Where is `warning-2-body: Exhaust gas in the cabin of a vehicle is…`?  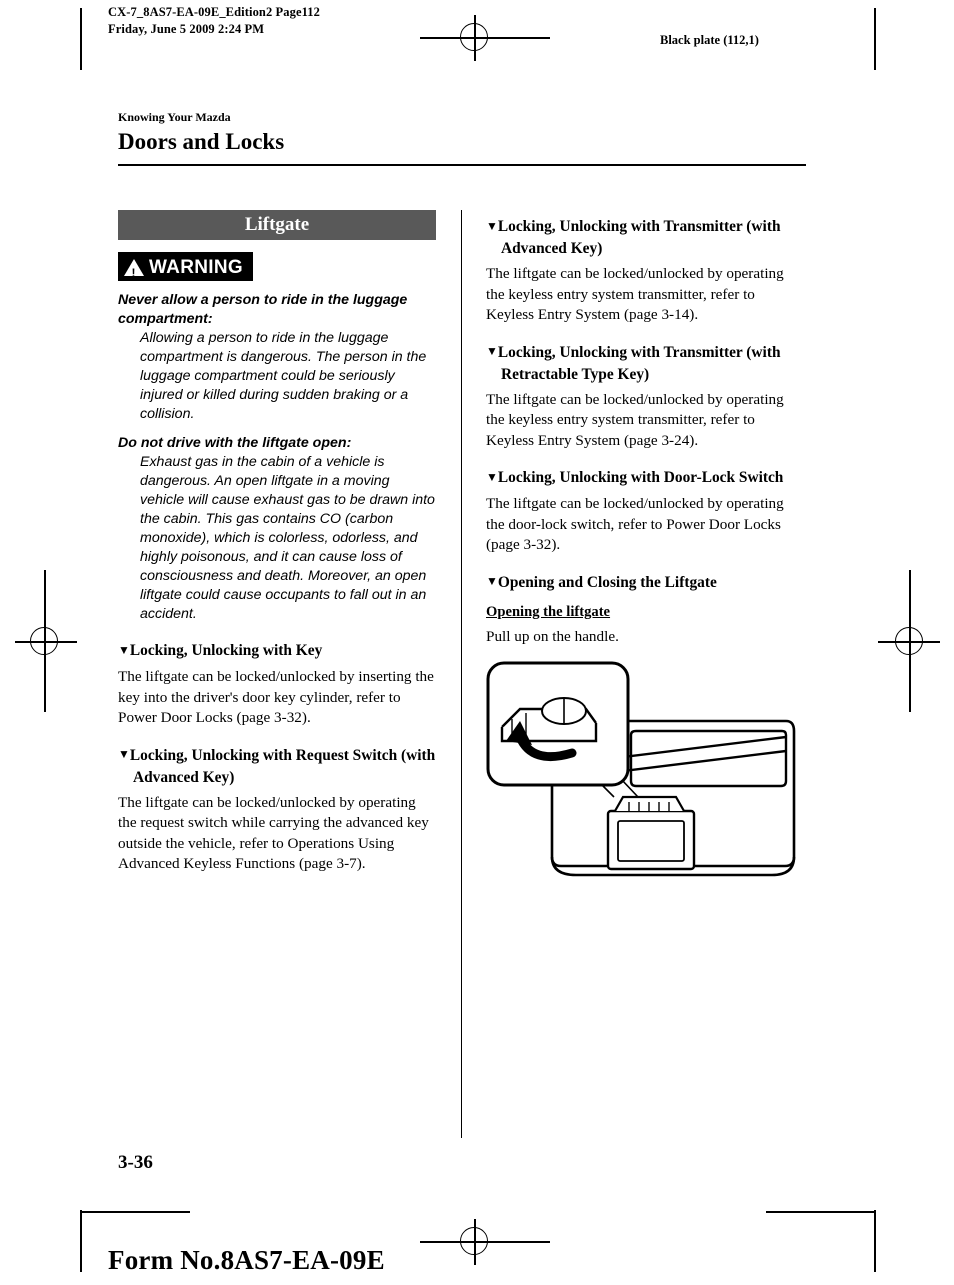
warning-2-body: Exhaust gas in the cabin of a vehicle is… is located at coordinates (287, 538).